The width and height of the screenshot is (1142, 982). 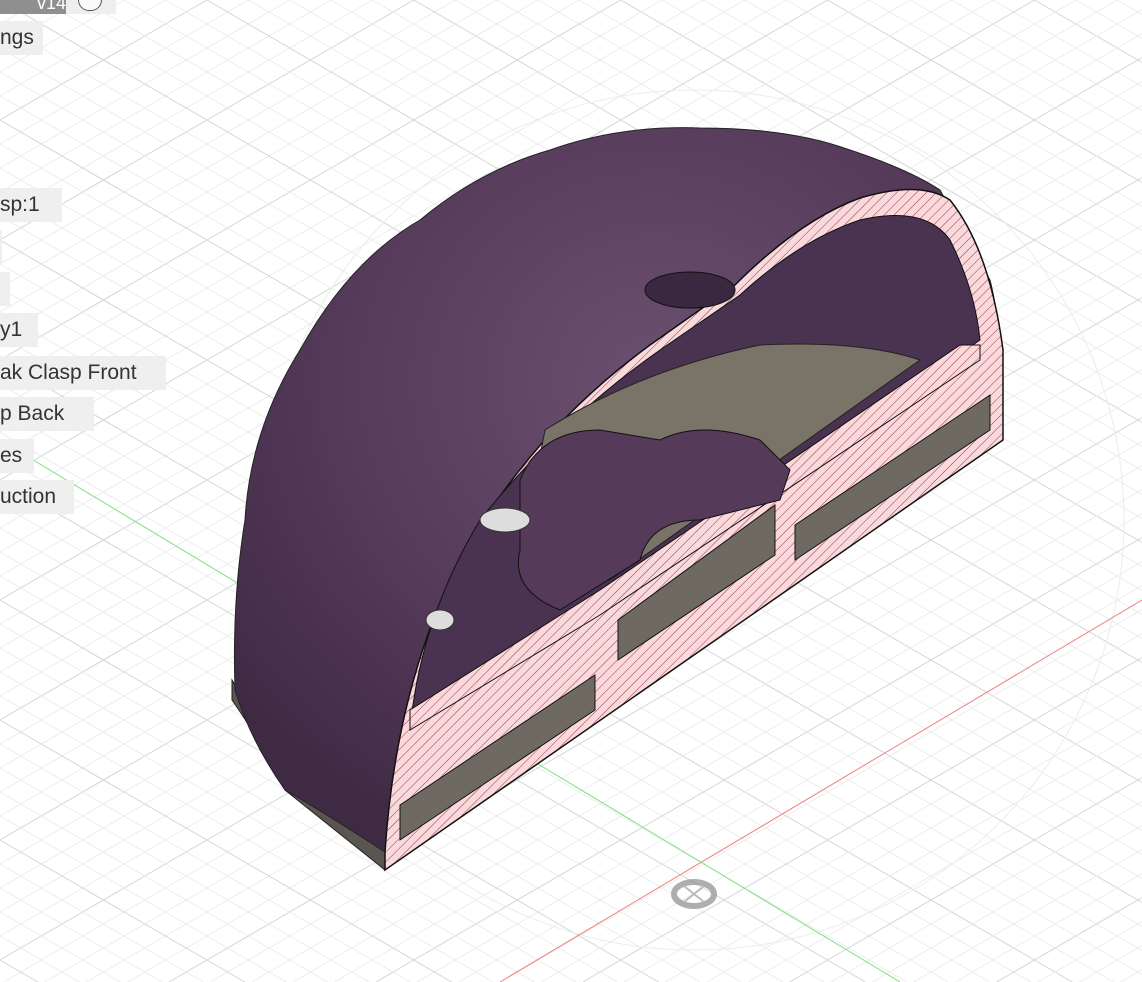 I want to click on browser-item: y1, so click(x=19, y=330).